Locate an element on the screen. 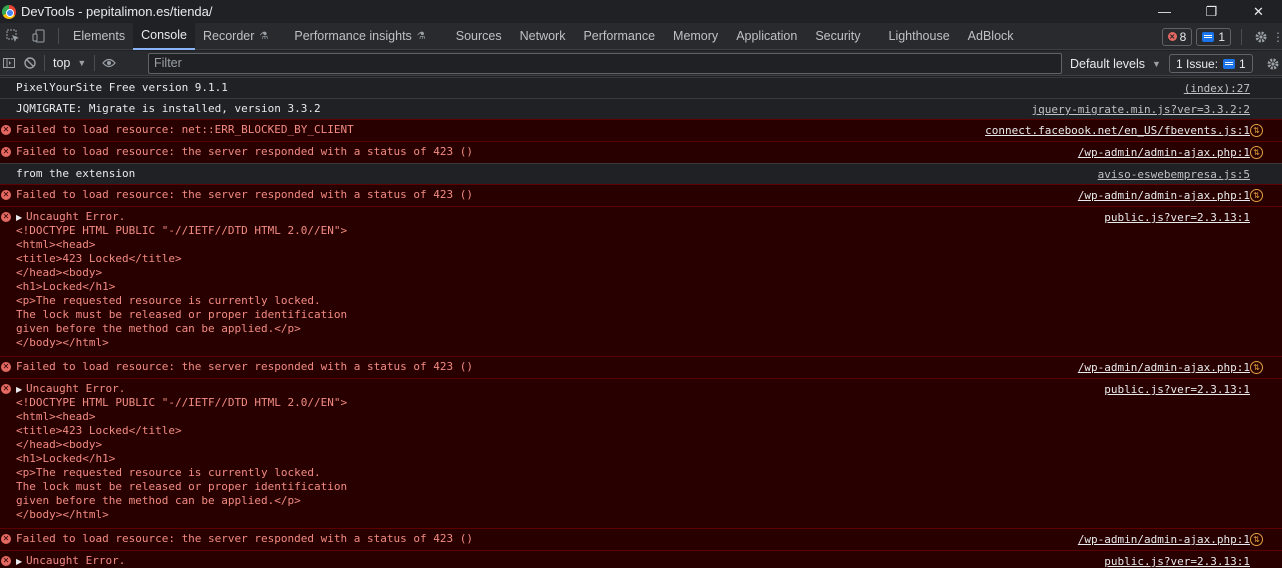 The width and height of the screenshot is (1282, 568). error-count-badge: ✕ 8 is located at coordinates (1177, 36).